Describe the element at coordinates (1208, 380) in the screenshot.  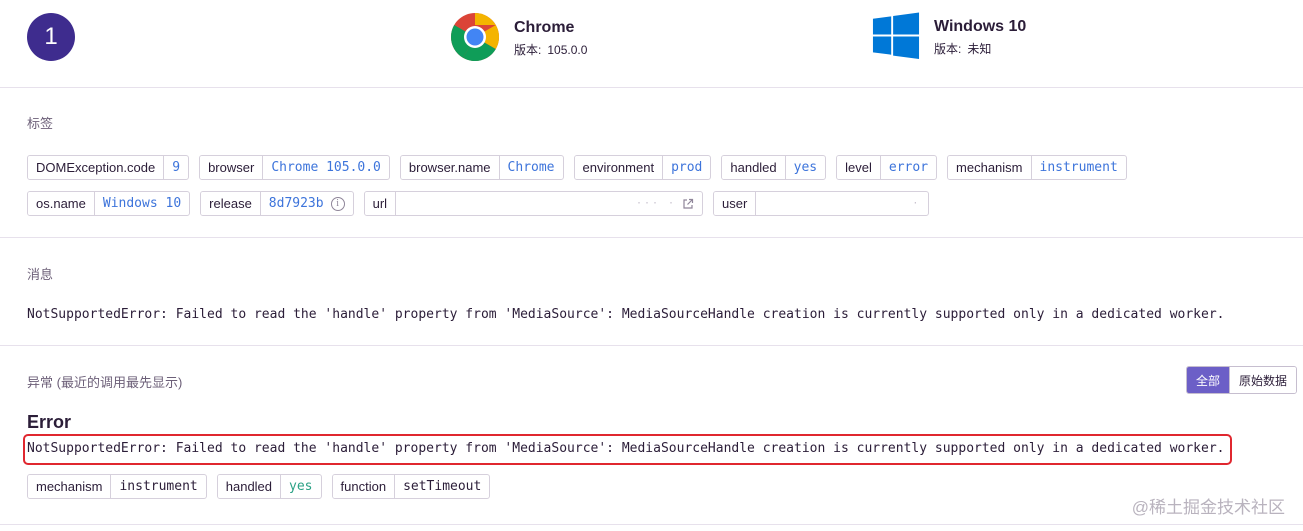
I see `view-all-button: 全部` at that location.